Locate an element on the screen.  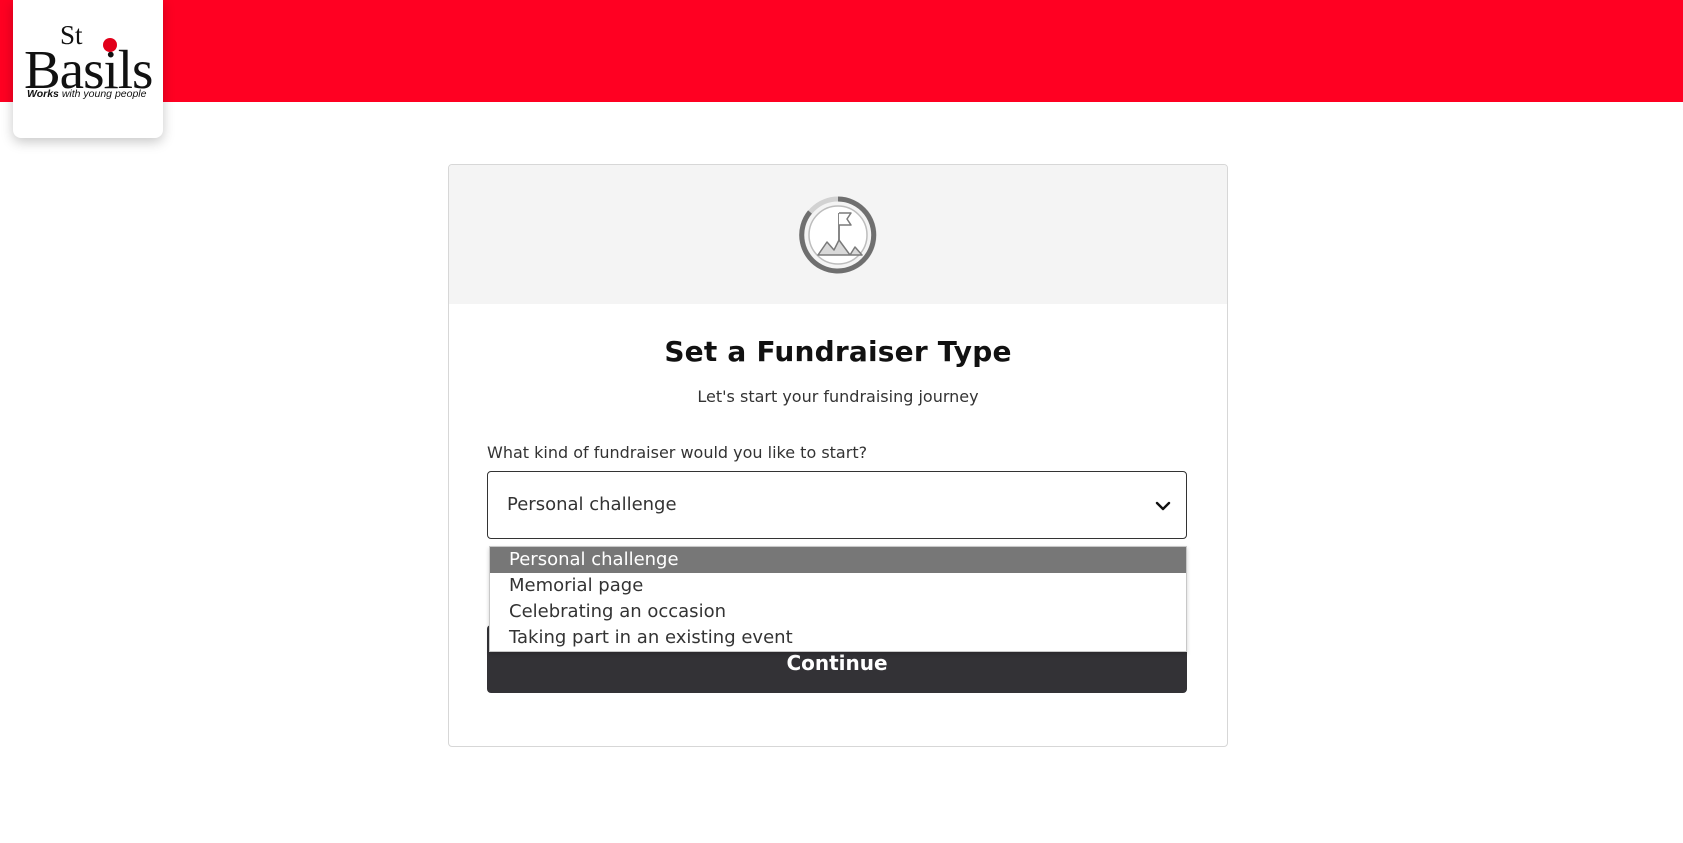
option-personal-challenge: Personal challenge is located at coordinates (838, 560).